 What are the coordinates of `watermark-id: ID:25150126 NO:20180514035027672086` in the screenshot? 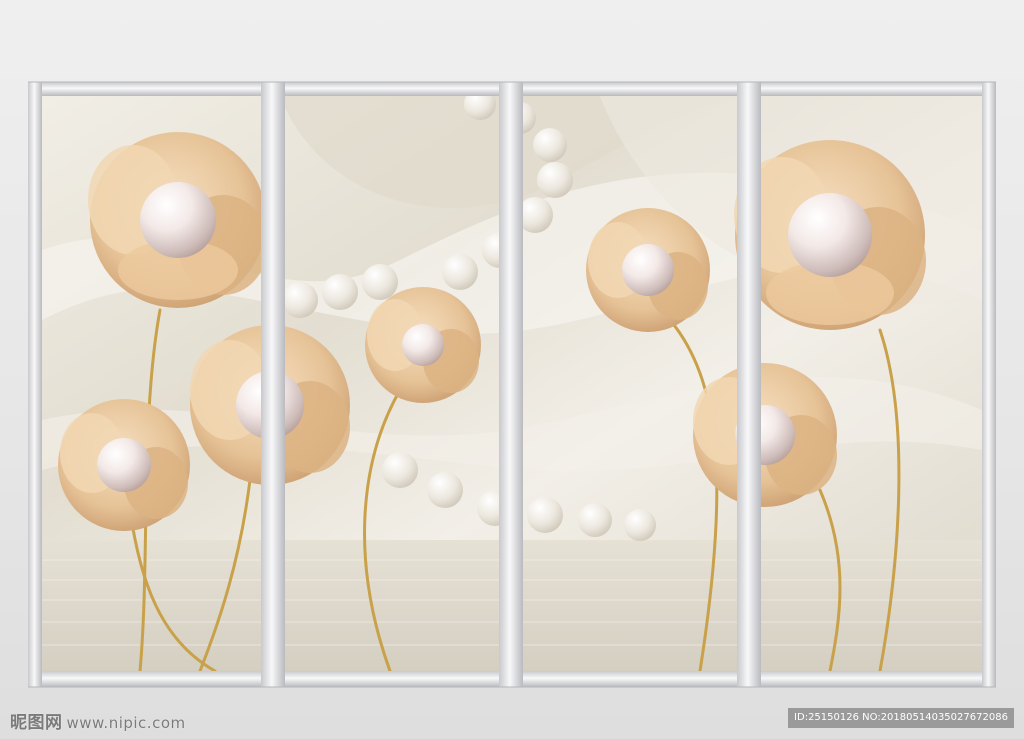 It's located at (901, 718).